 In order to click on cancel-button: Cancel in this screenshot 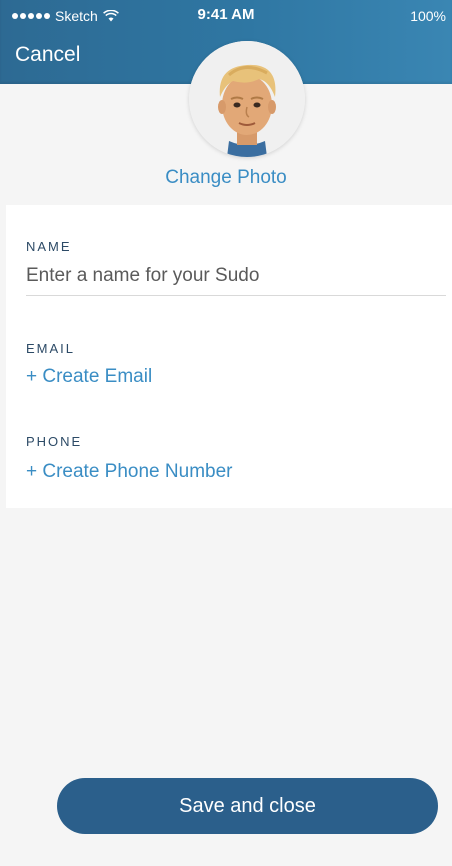, I will do `click(47, 55)`.